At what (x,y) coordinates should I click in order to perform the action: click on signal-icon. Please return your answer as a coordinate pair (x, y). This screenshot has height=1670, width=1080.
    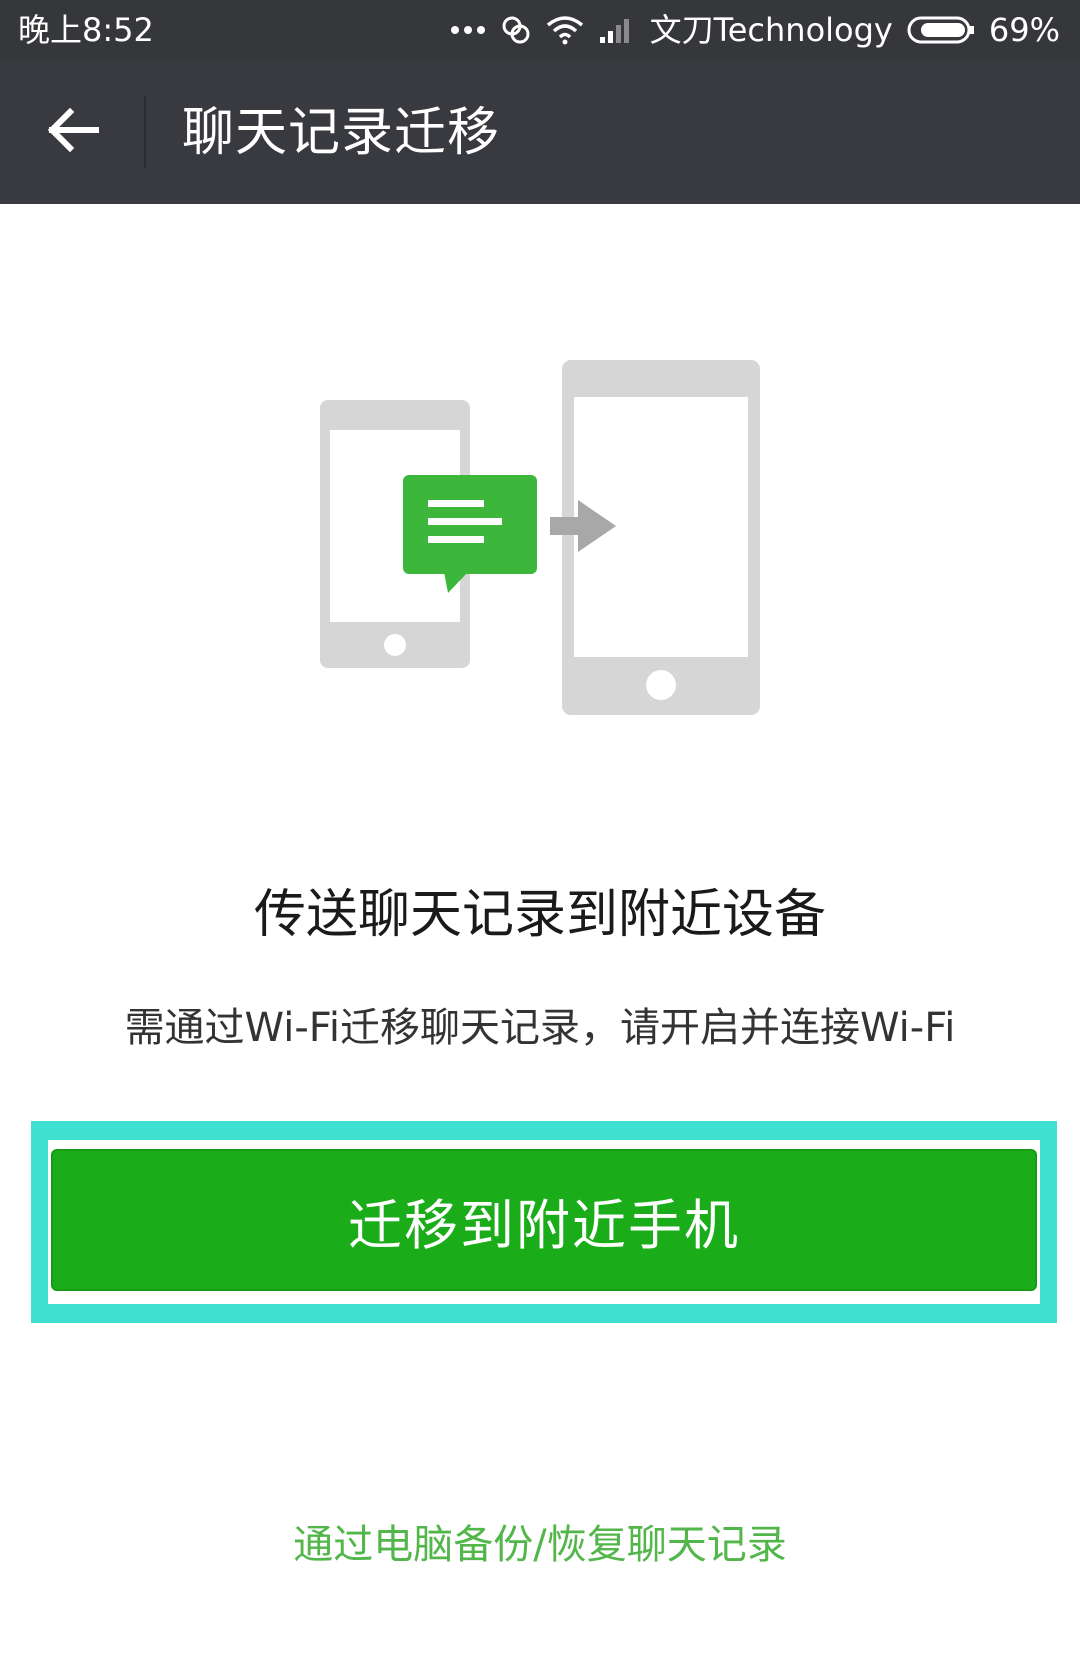
    Looking at the image, I should click on (617, 30).